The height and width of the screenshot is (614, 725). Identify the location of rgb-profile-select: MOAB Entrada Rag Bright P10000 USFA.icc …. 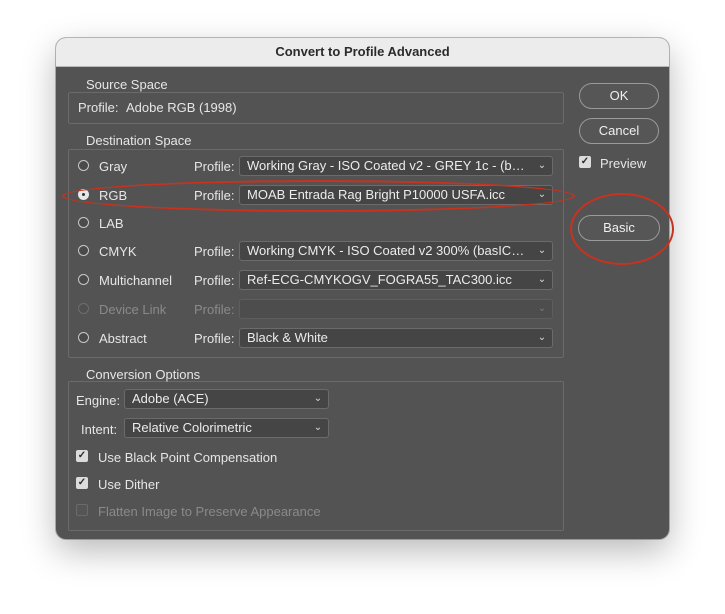
(396, 195).